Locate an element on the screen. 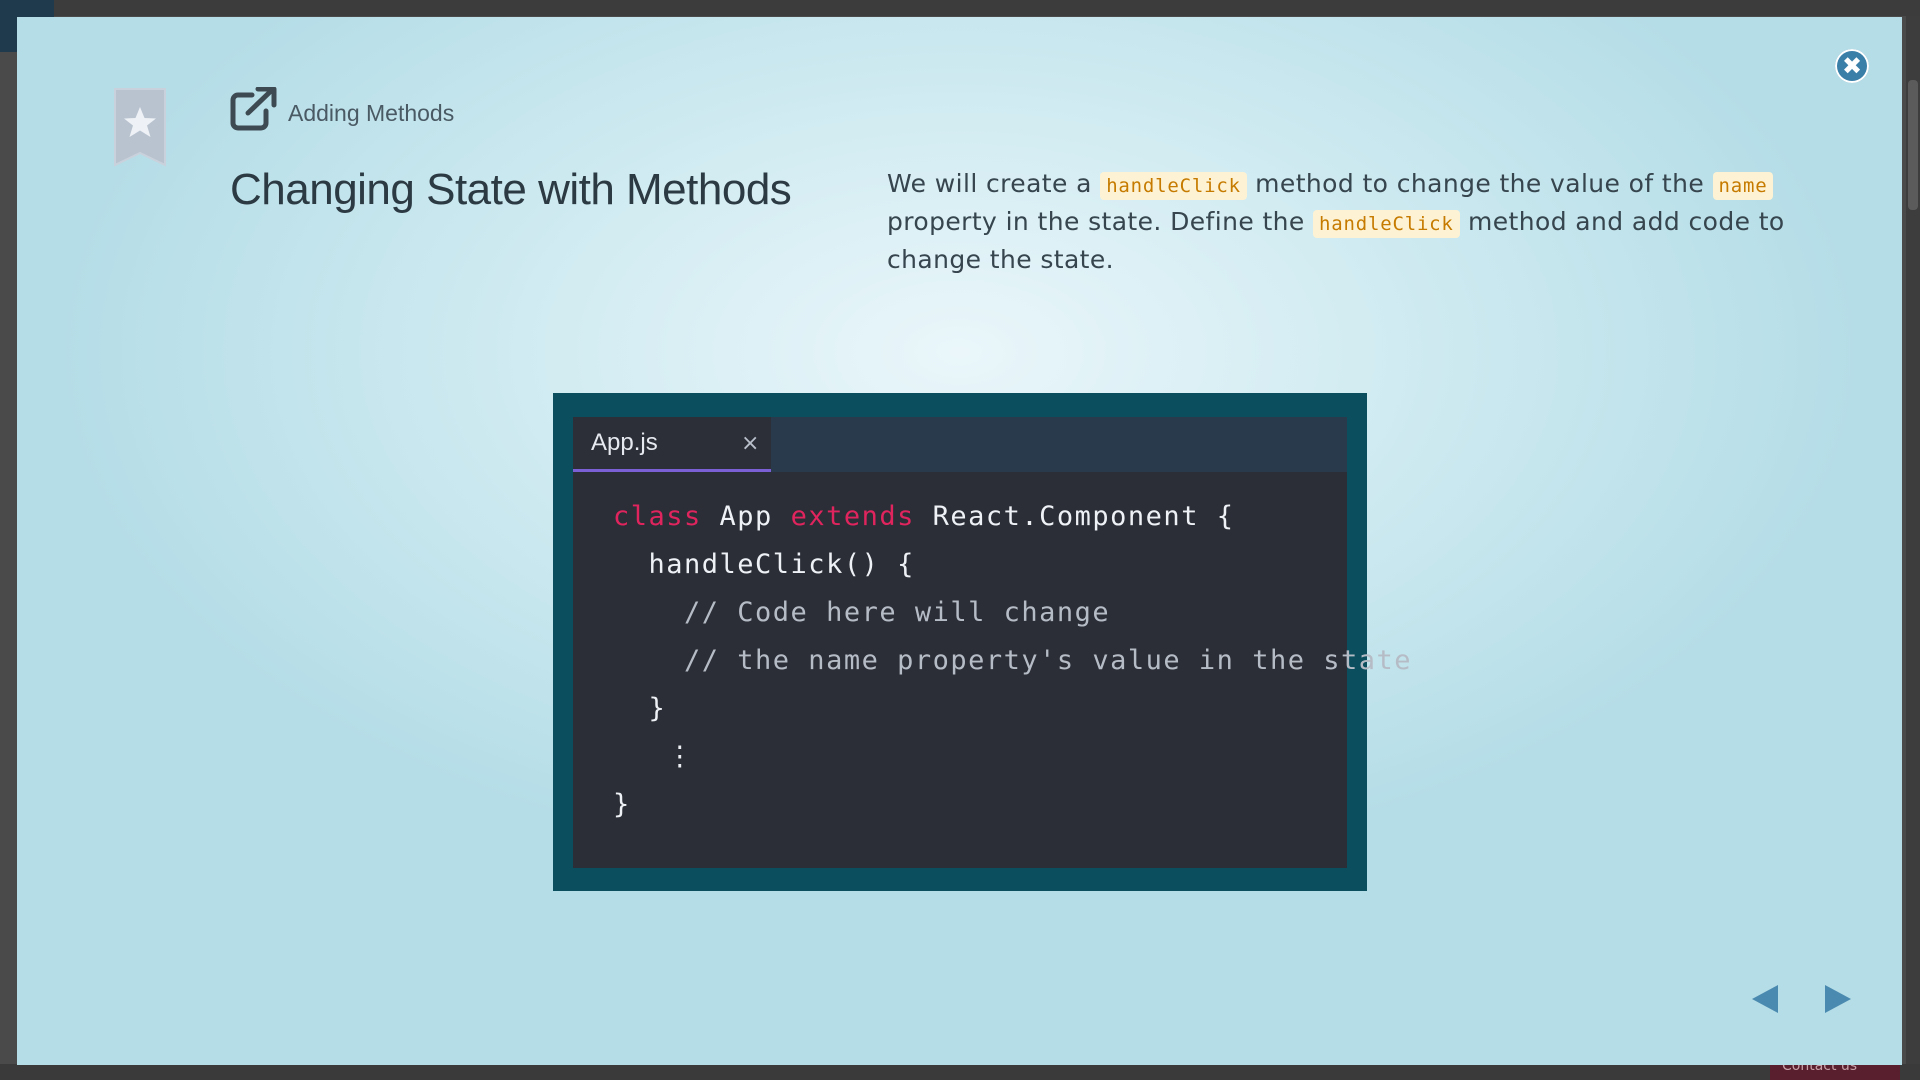 This screenshot has height=1080, width=1920. code-text: React.Component { is located at coordinates (1074, 516).